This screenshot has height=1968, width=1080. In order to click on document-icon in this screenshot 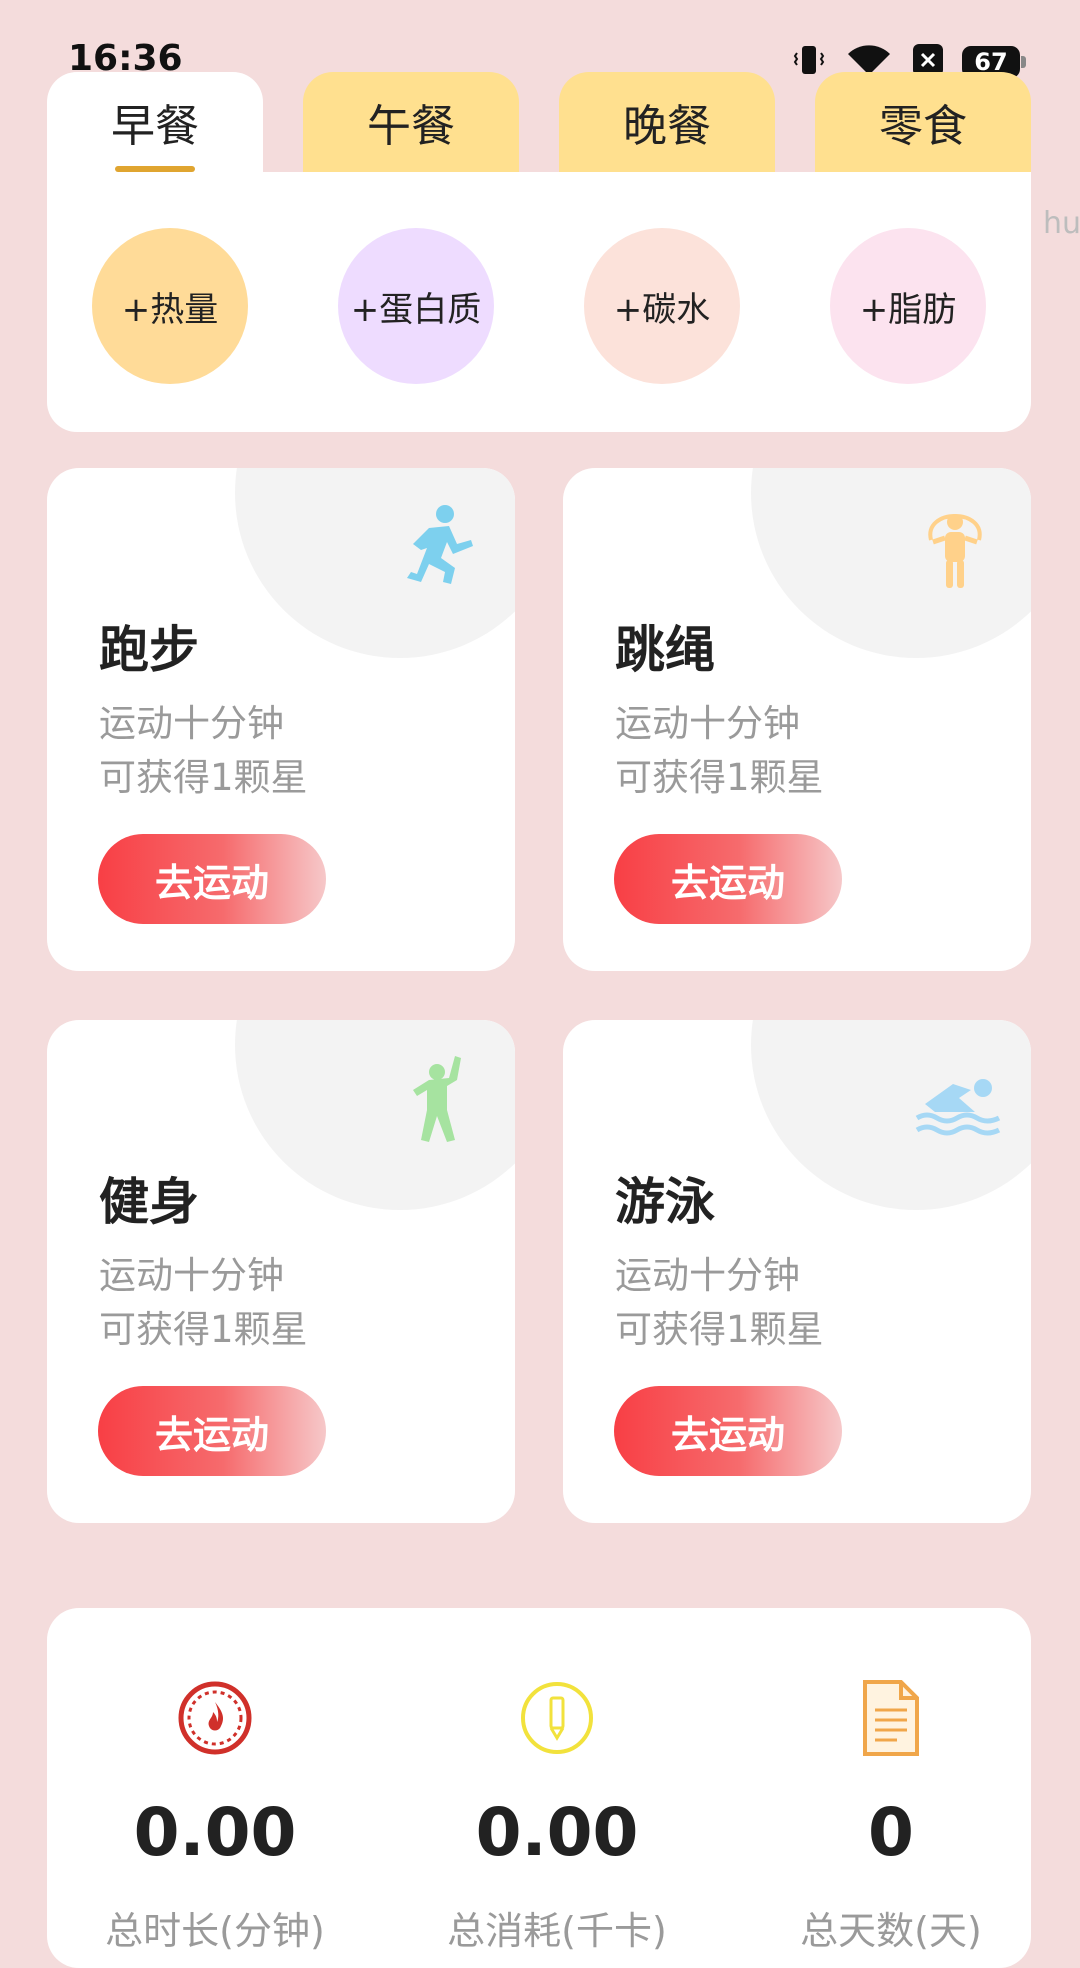, I will do `click(891, 1718)`.